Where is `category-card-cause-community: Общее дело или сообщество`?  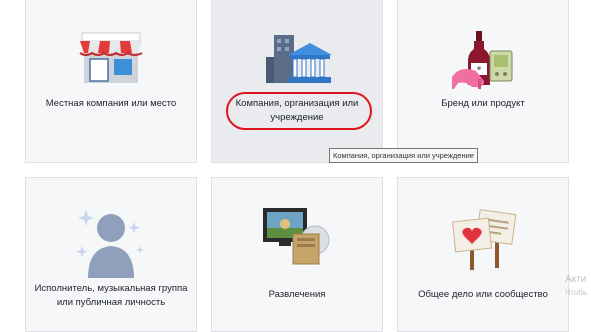 category-card-cause-community: Общее дело или сообщество is located at coordinates (483, 254).